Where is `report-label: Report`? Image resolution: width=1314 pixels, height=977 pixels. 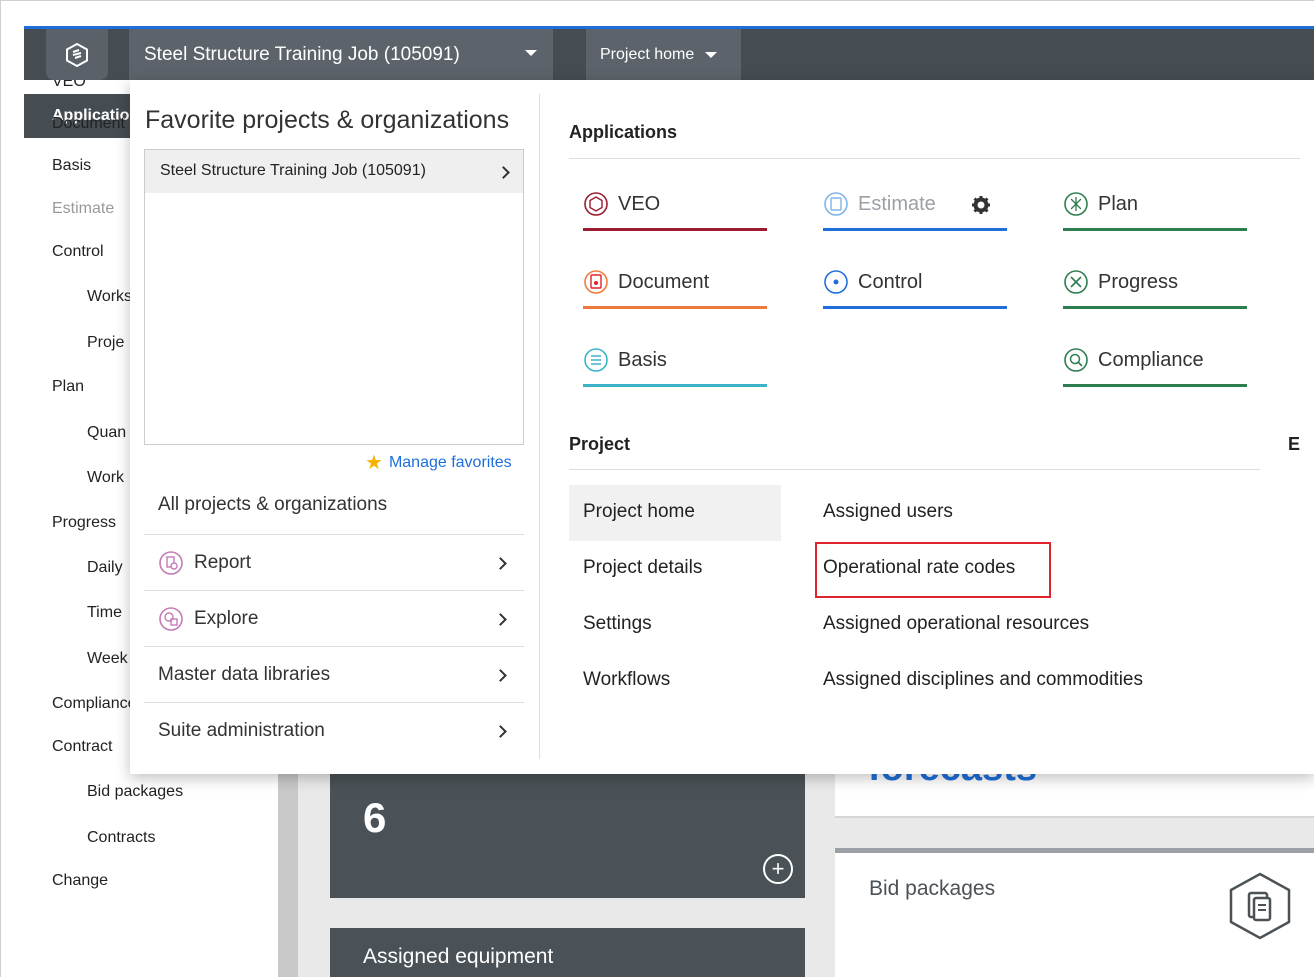 report-label: Report is located at coordinates (223, 562).